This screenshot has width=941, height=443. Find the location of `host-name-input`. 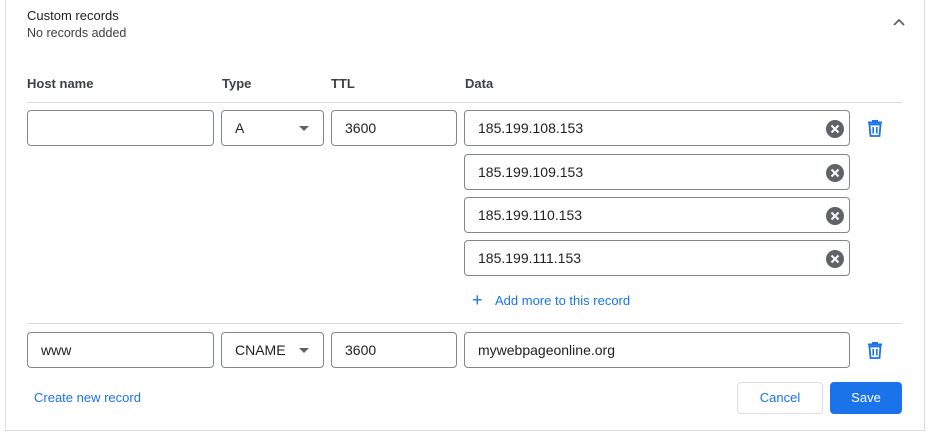

host-name-input is located at coordinates (120, 128).